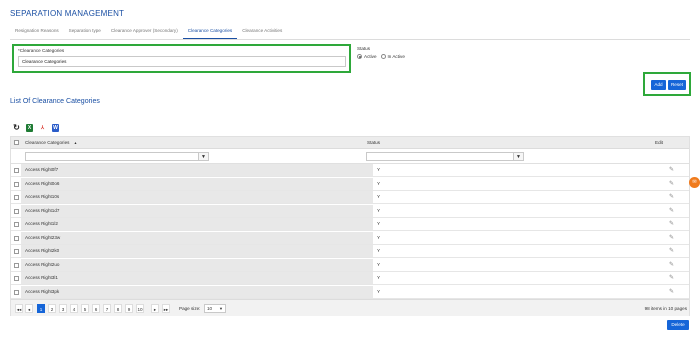 The image size is (700, 342). Describe the element at coordinates (359, 56) in the screenshot. I see `status-active-radio` at that location.